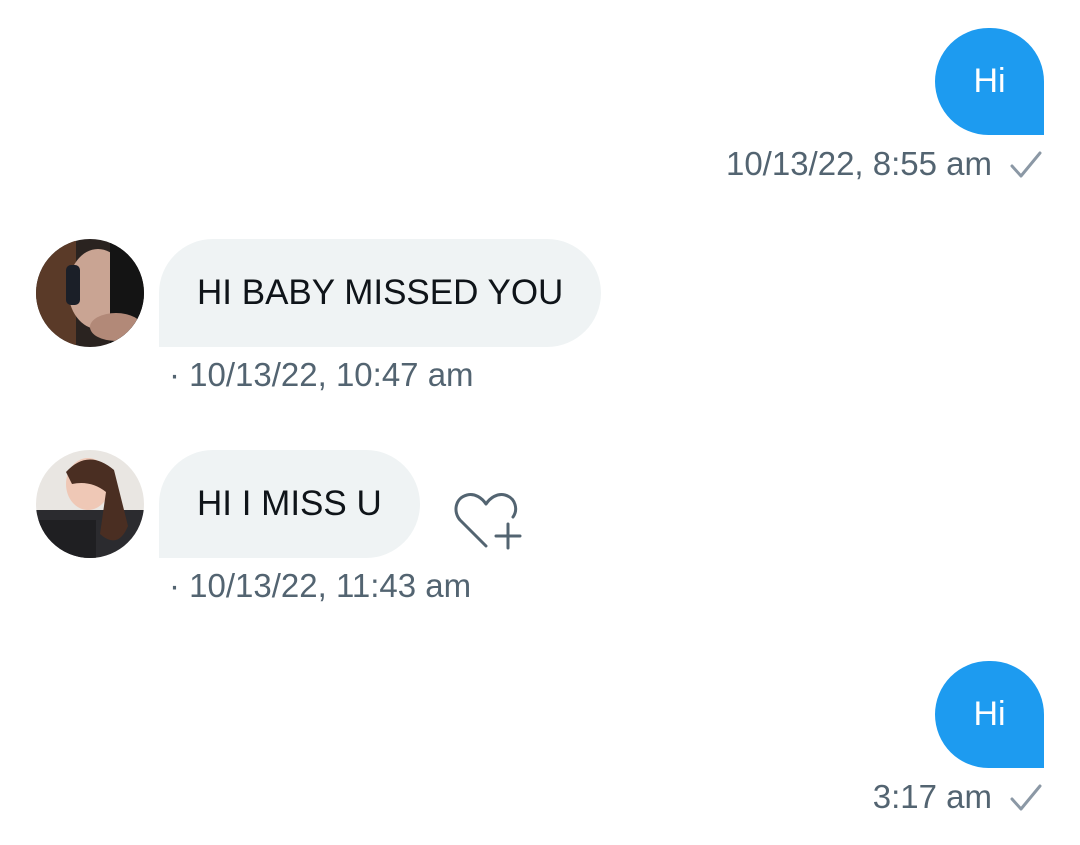 Image resolution: width=1080 pixels, height=845 pixels. I want to click on message-text: HI I MISS U, so click(289, 503).